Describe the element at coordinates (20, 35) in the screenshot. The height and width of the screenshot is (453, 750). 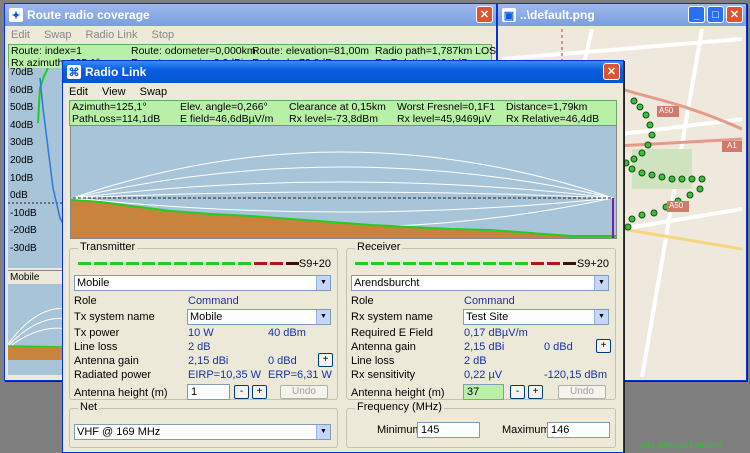
I see `route-menu-edit: Edit` at that location.